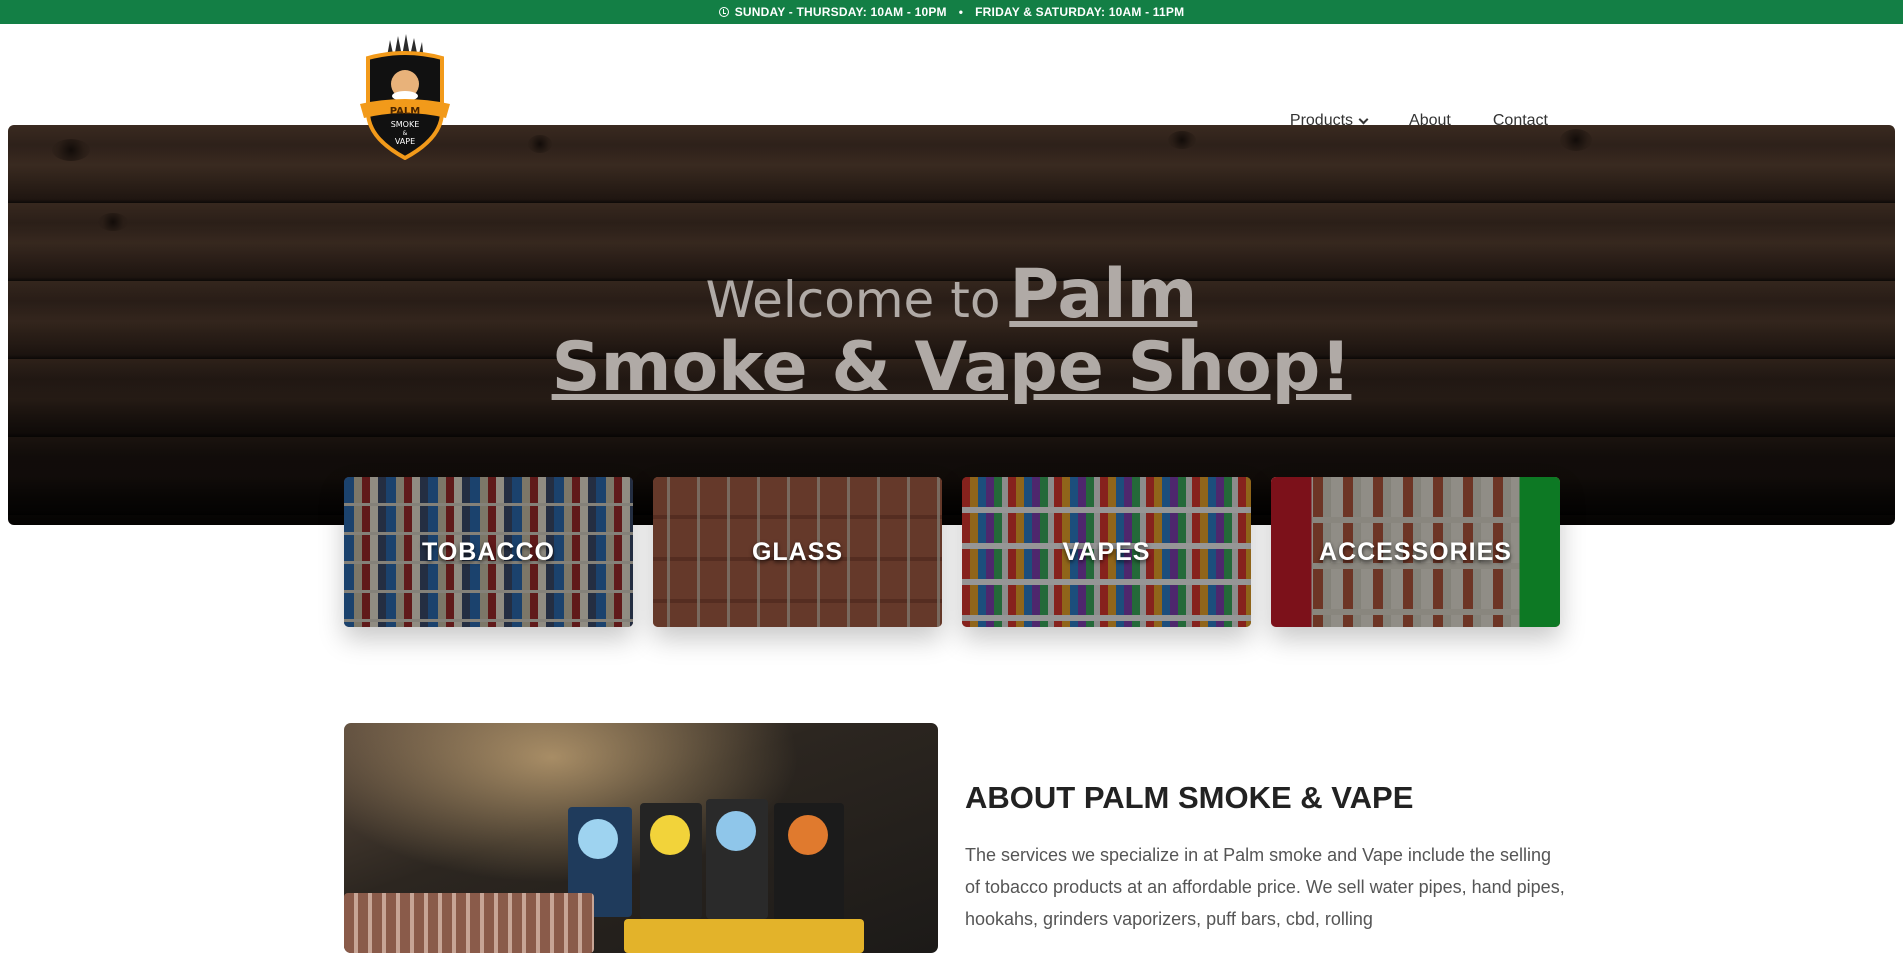  Describe the element at coordinates (405, 97) in the screenshot. I see `site-logo: PALM SMOKE & VAPE` at that location.